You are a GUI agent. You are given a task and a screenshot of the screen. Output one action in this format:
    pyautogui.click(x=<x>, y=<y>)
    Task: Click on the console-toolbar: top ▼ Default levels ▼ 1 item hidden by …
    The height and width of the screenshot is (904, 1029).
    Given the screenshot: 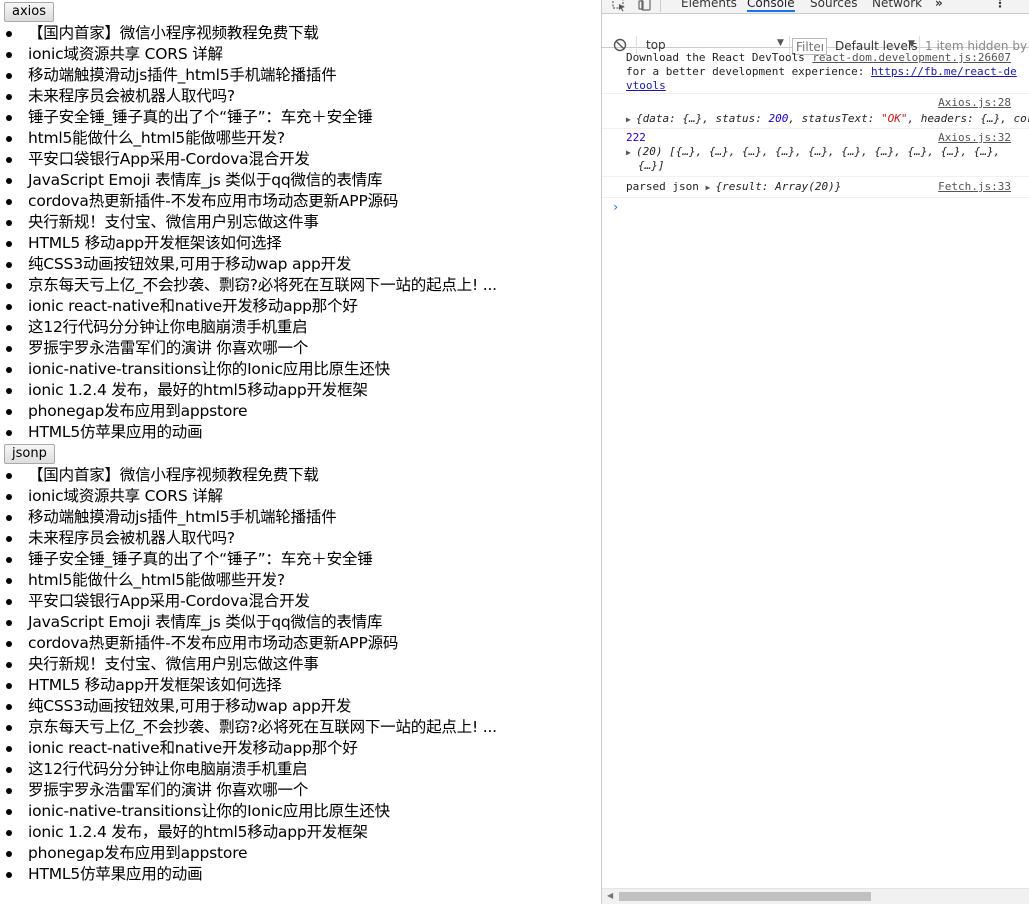 What is the action you would take?
    pyautogui.click(x=815, y=34)
    